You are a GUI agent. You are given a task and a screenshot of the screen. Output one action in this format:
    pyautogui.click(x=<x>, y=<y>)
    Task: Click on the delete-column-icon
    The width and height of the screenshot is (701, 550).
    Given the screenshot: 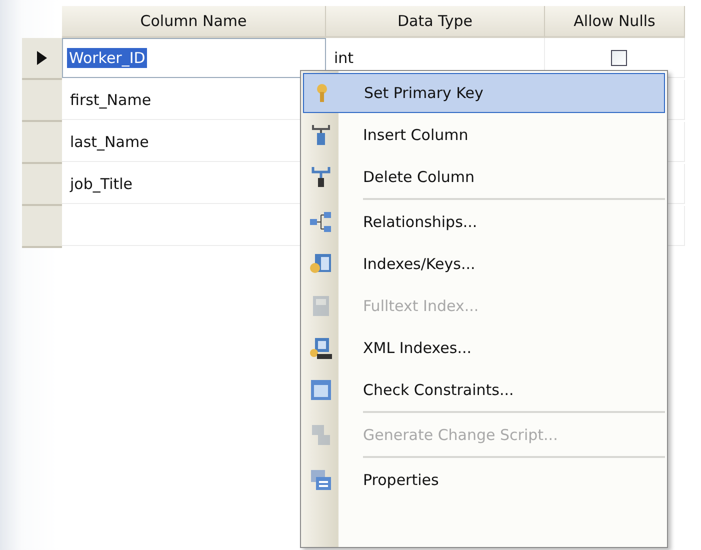 What is the action you would take?
    pyautogui.click(x=321, y=177)
    